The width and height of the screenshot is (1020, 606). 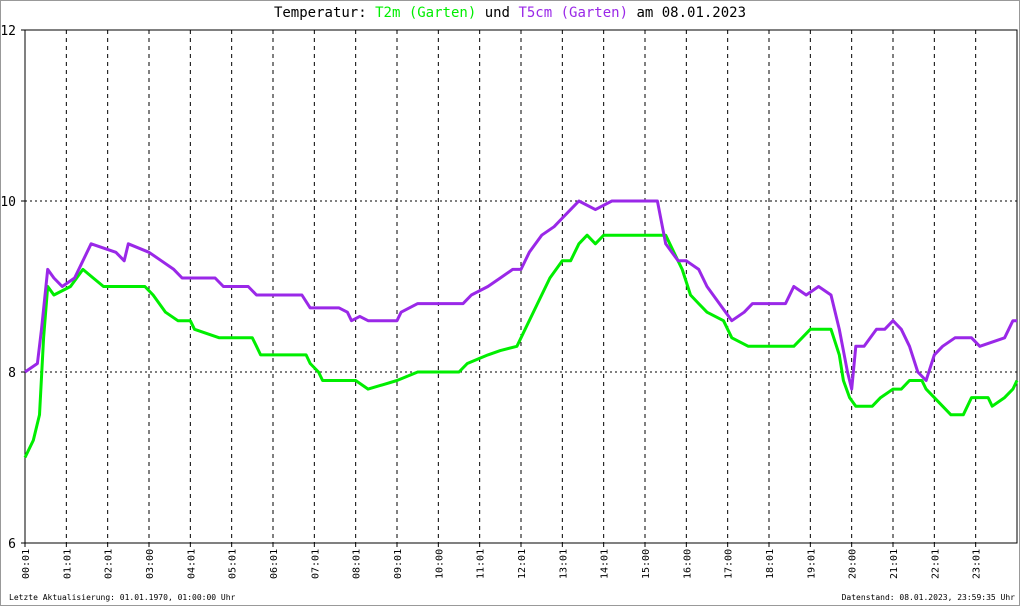 I want to click on x-tick-label: 02:01, so click(x=109, y=564).